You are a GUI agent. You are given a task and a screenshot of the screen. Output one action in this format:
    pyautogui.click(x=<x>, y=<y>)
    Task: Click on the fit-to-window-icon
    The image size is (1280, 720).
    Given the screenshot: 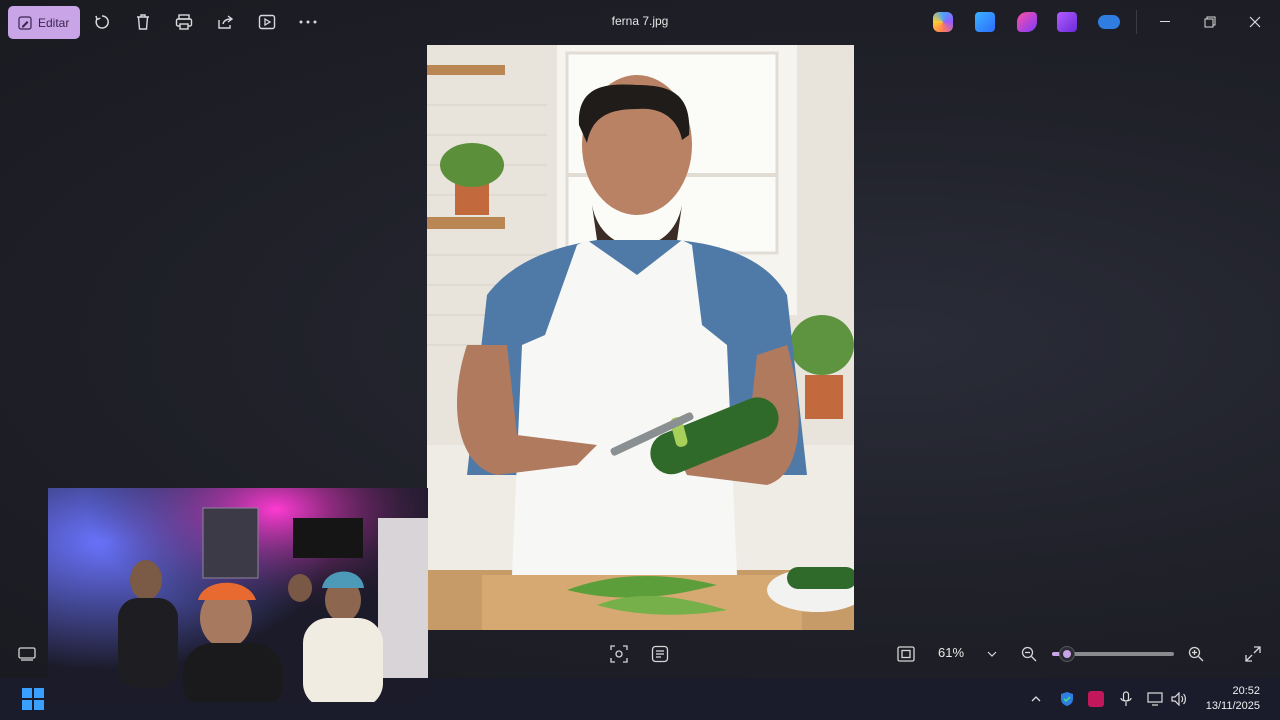 What is the action you would take?
    pyautogui.click(x=906, y=654)
    